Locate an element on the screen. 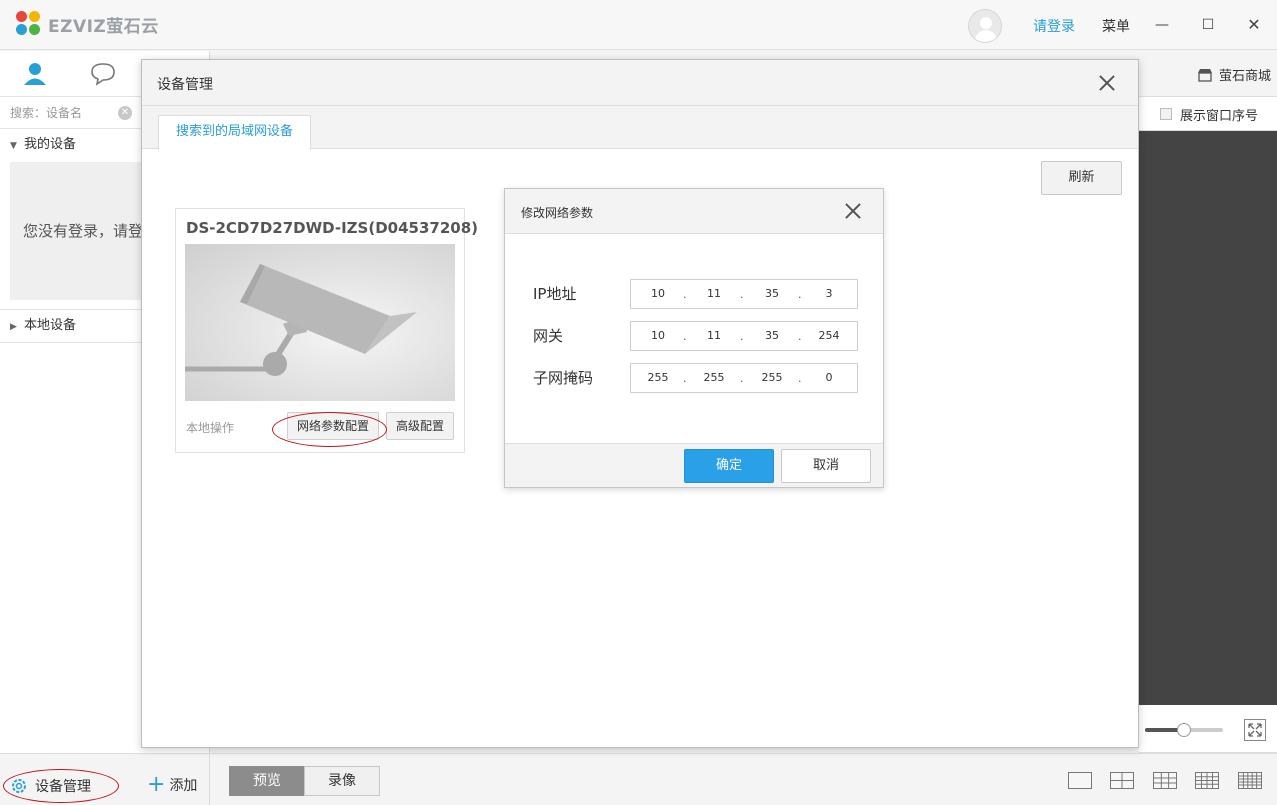 This screenshot has width=1277, height=805. network-dialog-close-icon is located at coordinates (853, 211).